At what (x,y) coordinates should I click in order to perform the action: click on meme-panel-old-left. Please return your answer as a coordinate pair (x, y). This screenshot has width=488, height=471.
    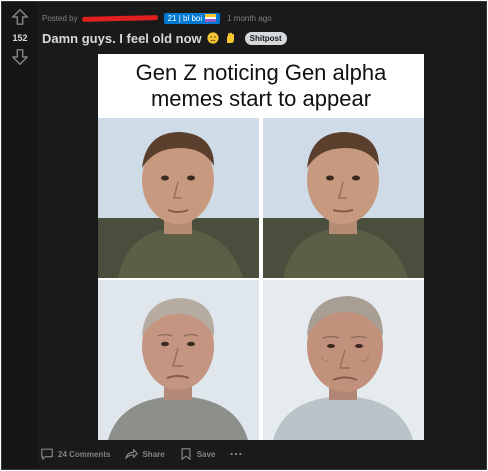
    Looking at the image, I should click on (178, 360).